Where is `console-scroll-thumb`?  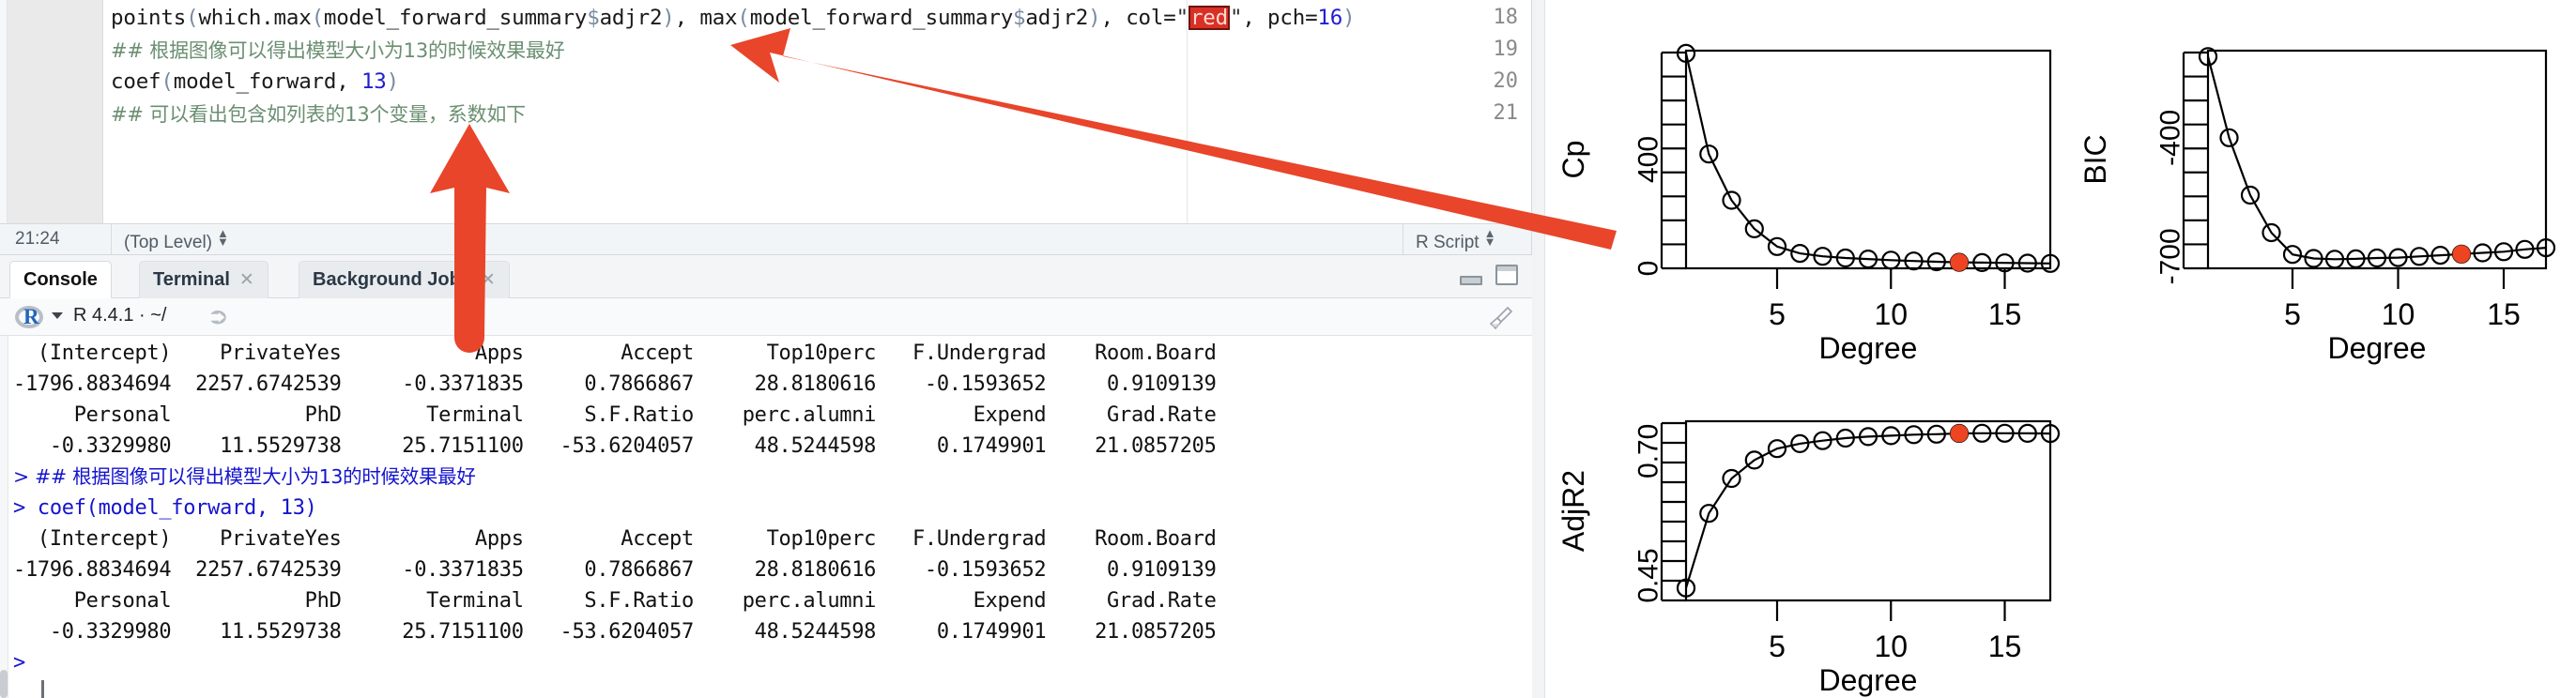 console-scroll-thumb is located at coordinates (4, 684).